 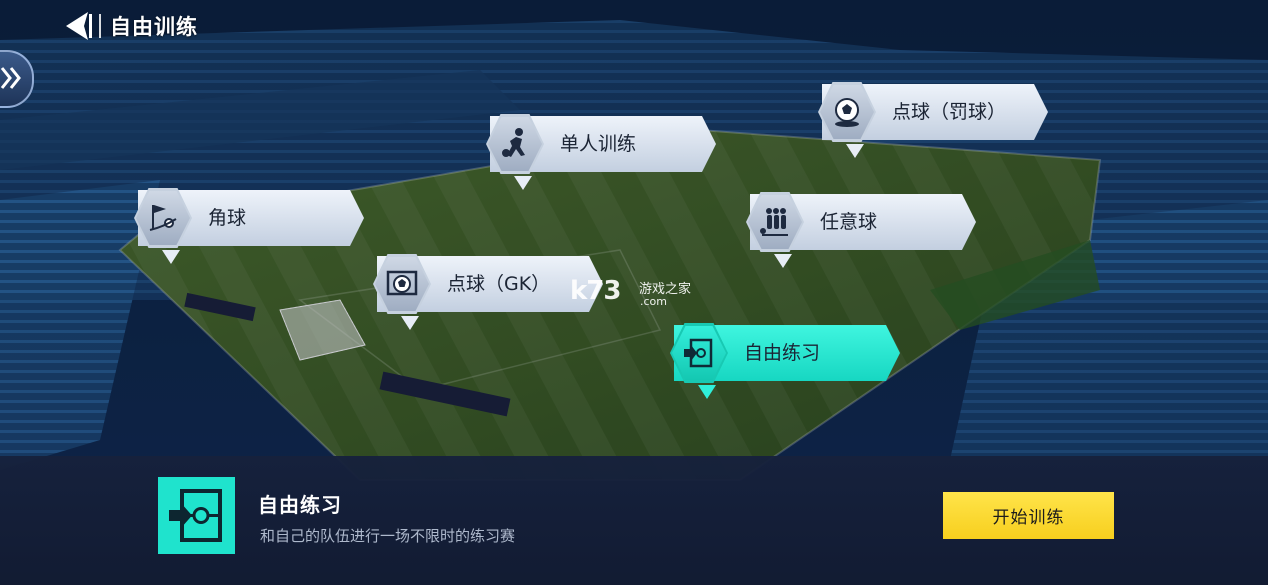 I want to click on marker-label: 单人训练, so click(x=598, y=144).